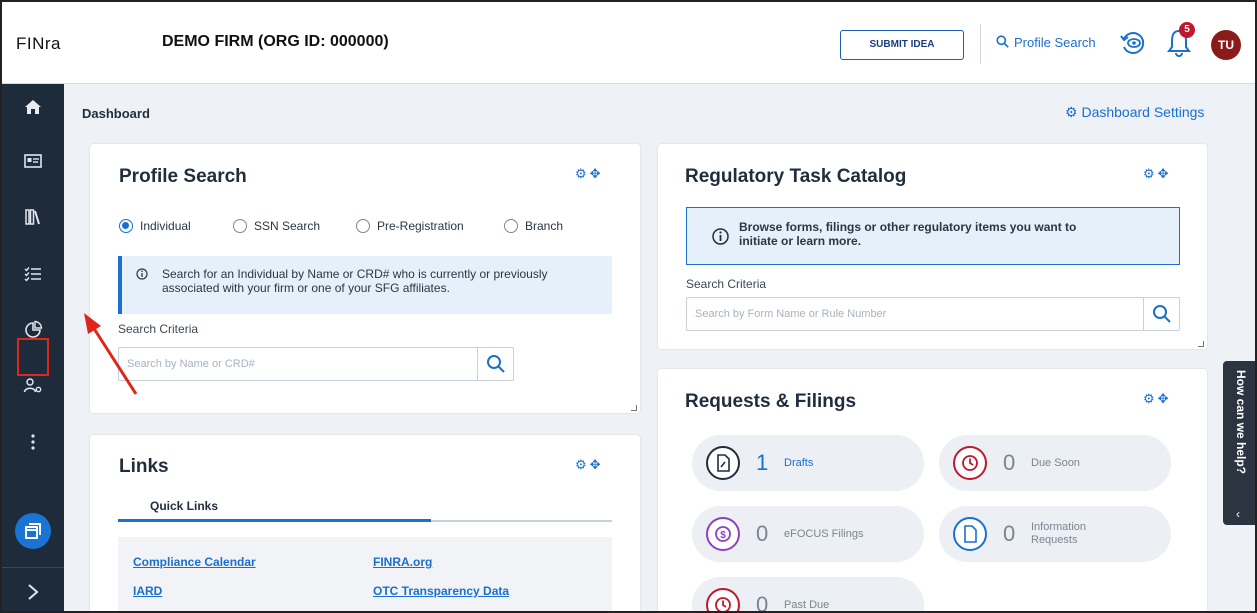 The height and width of the screenshot is (613, 1257). I want to click on submit-idea-button: SUBMIT IDEA, so click(902, 45).